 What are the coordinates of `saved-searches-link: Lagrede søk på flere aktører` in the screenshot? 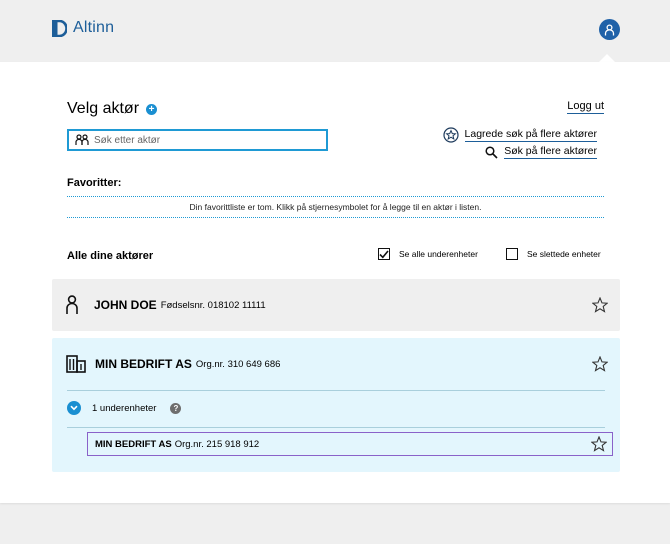 It's located at (519, 135).